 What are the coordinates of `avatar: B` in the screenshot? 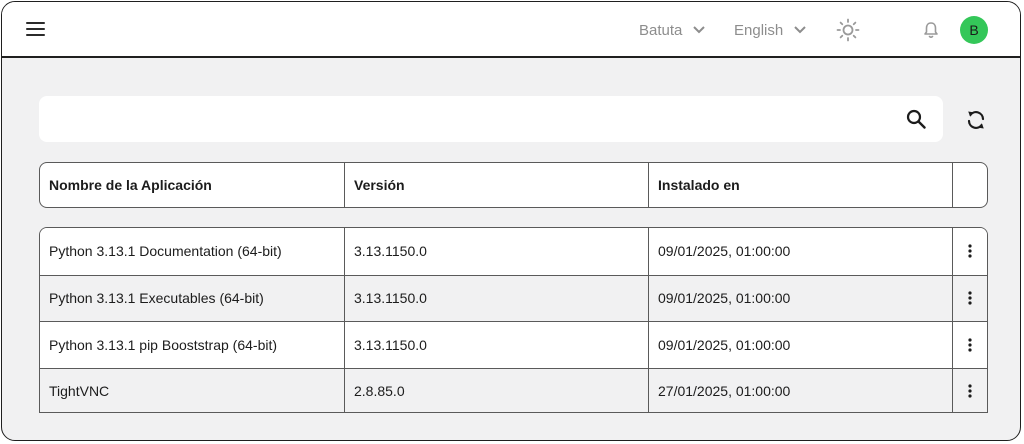 It's located at (974, 30).